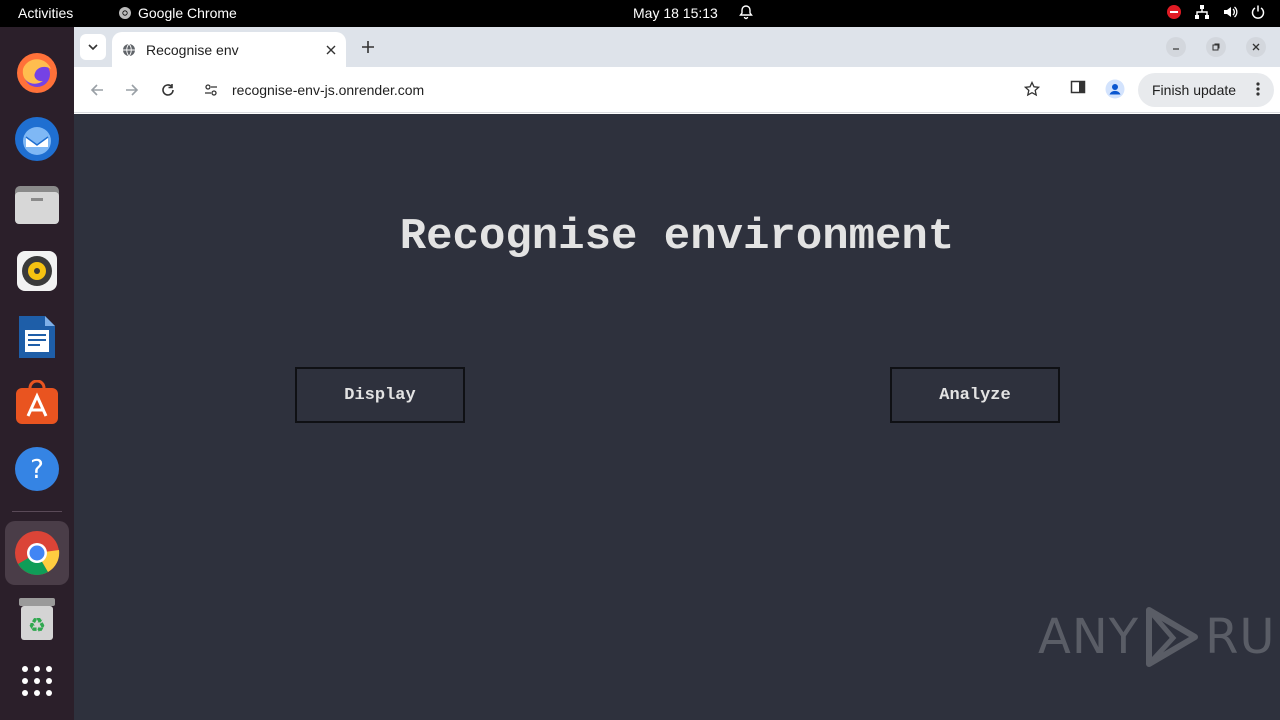 This screenshot has width=1280, height=720. What do you see at coordinates (675, 13) in the screenshot?
I see `clock: May 18 15:13` at bounding box center [675, 13].